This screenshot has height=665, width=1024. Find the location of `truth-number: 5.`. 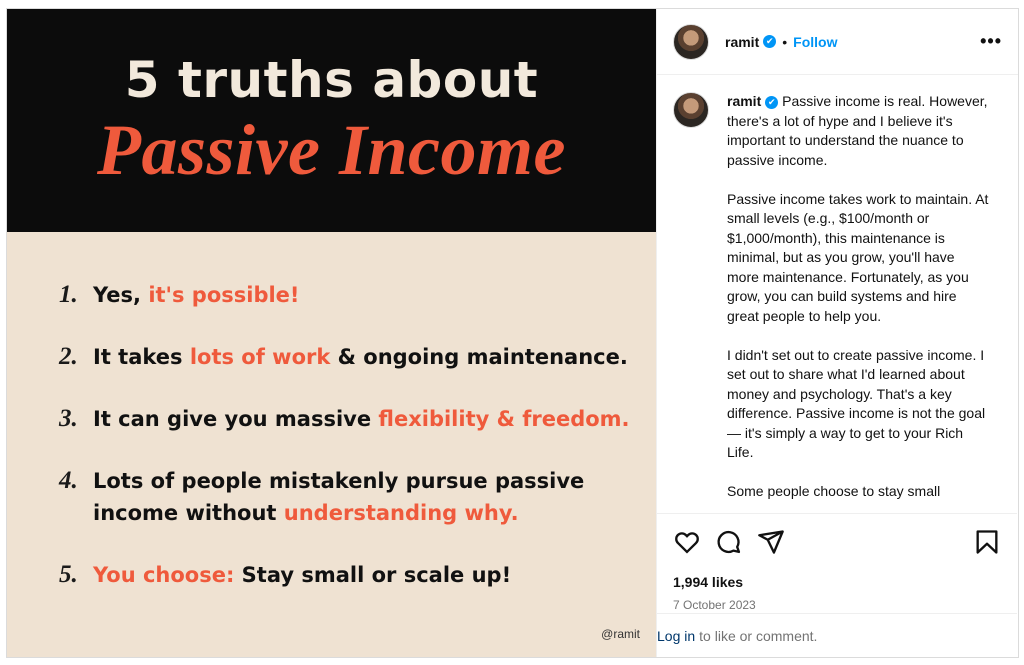

truth-number: 5. is located at coordinates (68, 574).